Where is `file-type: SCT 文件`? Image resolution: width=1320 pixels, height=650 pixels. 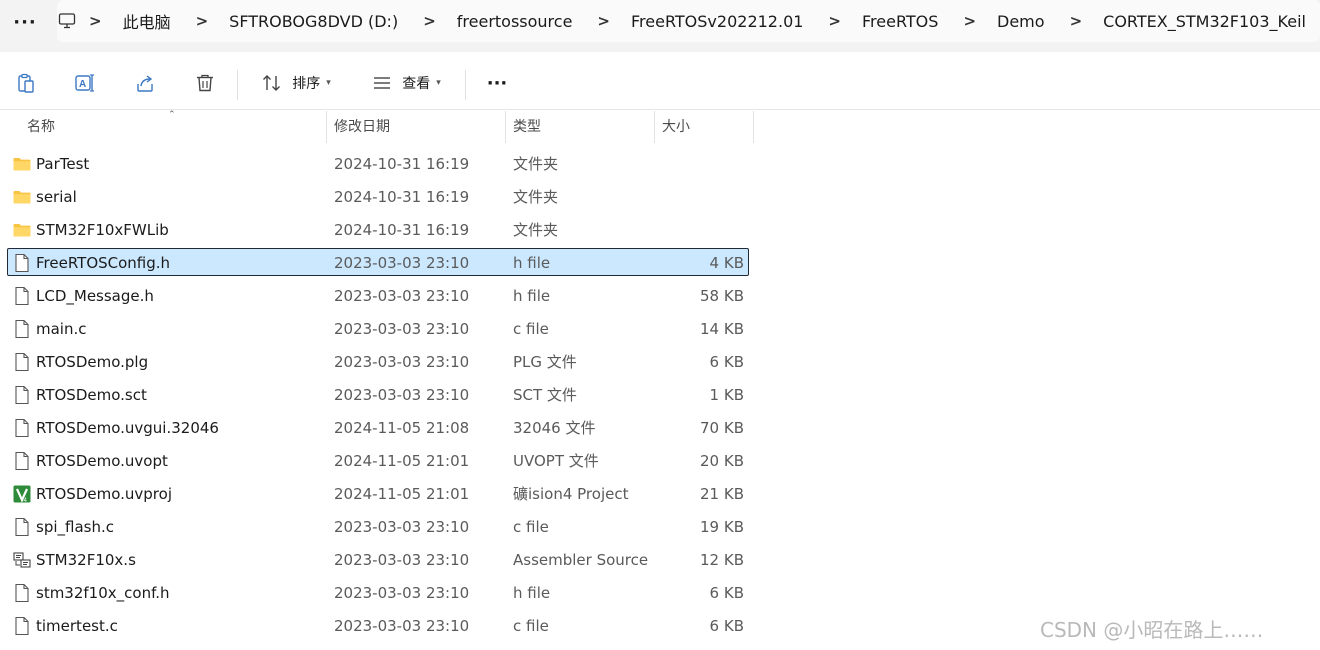 file-type: SCT 文件 is located at coordinates (545, 395).